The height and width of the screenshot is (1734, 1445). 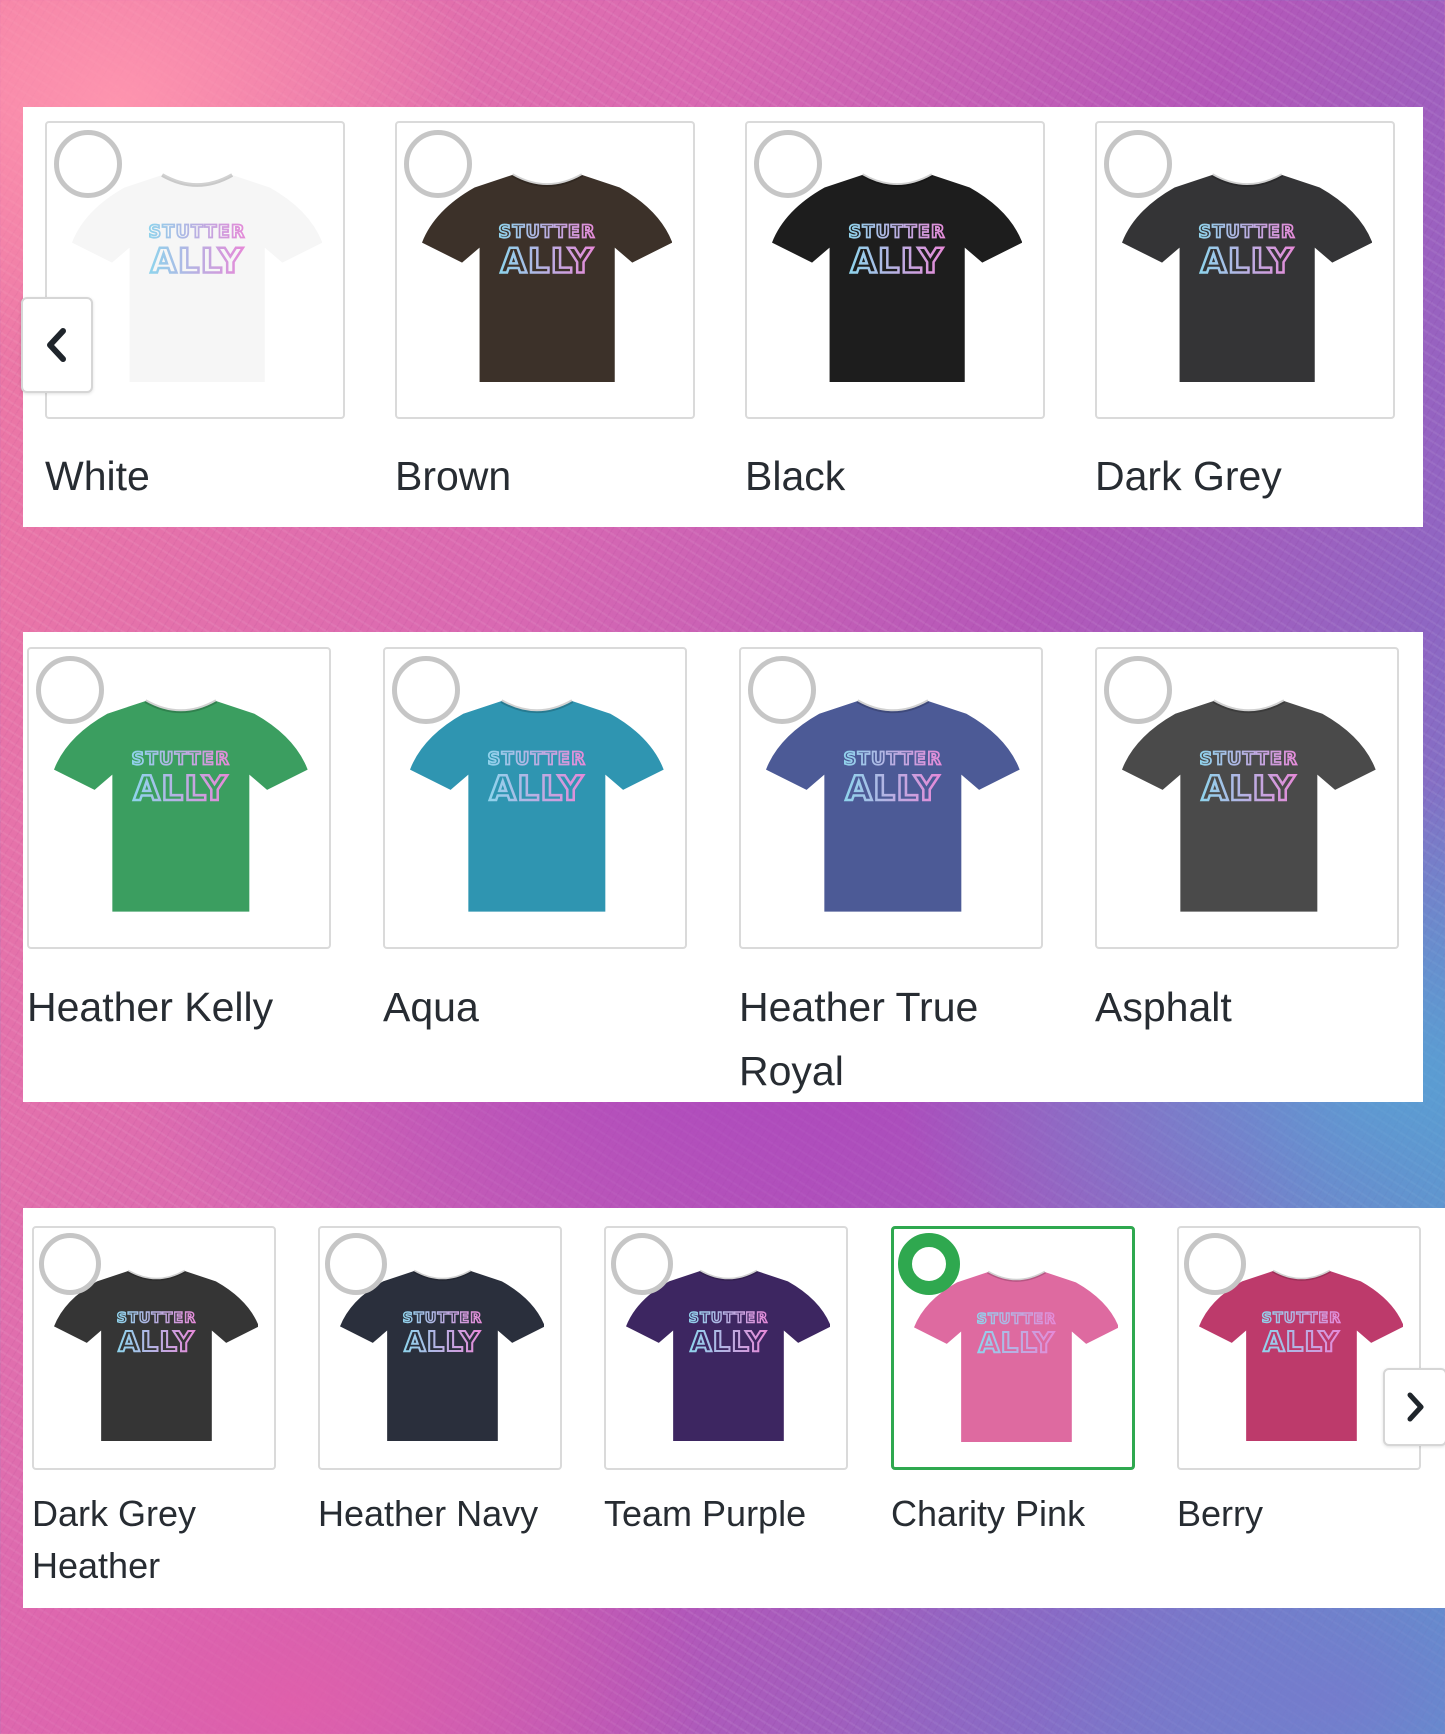 What do you see at coordinates (428, 1513) in the screenshot?
I see `swatch-label: Heather Navy` at bounding box center [428, 1513].